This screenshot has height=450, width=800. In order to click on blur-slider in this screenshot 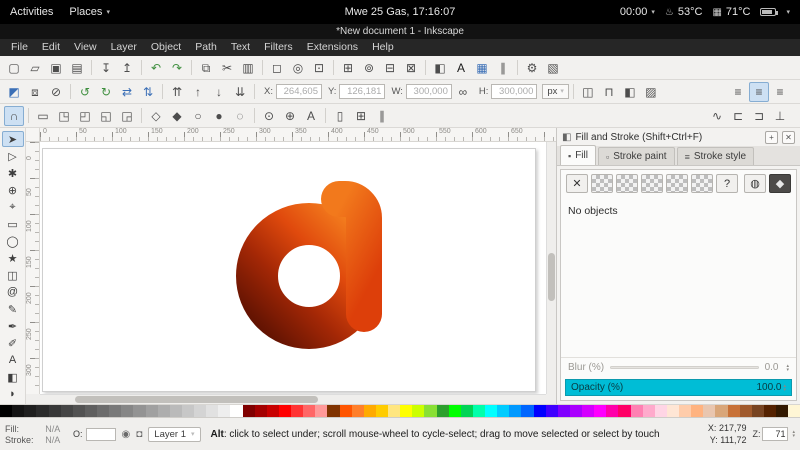, I will do `click(684, 367)`.